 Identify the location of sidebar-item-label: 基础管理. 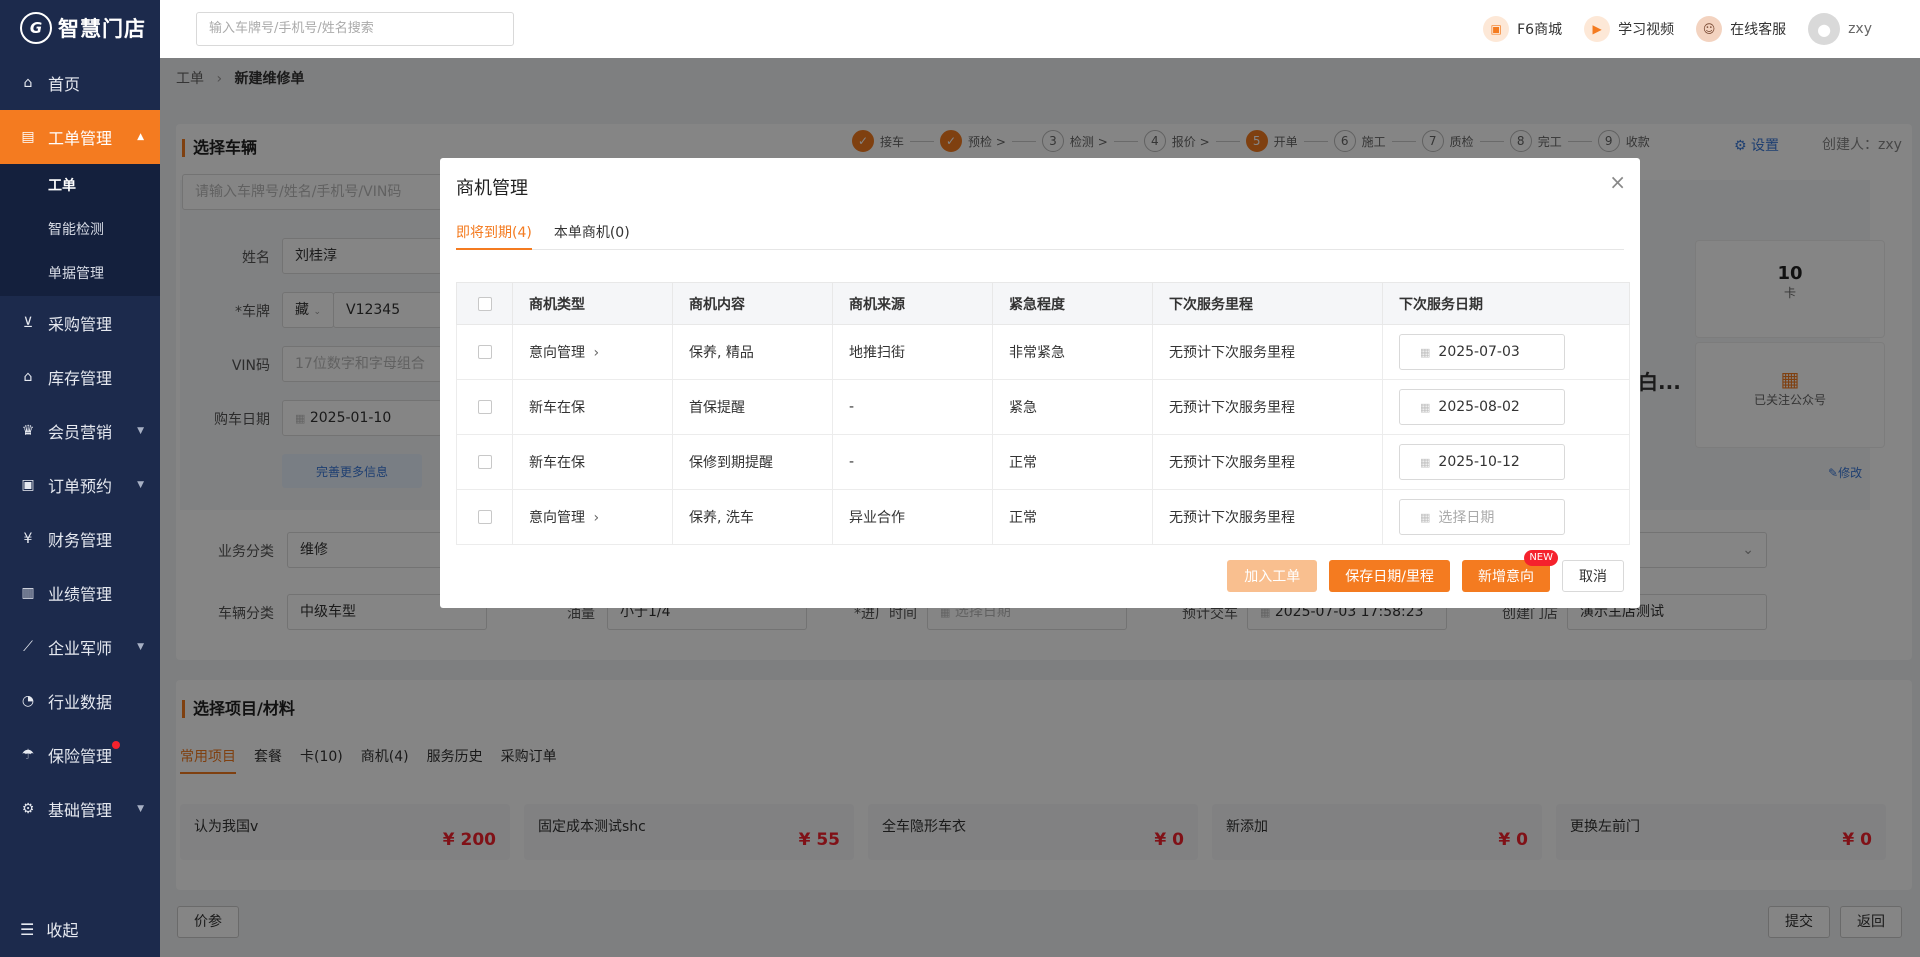
(80, 810).